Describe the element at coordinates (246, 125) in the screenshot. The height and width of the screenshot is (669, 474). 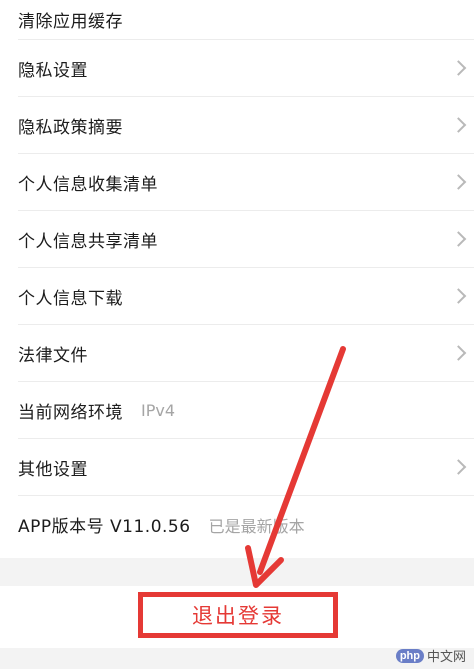
I see `privacy-policy-summary-item: 隐私政策摘要` at that location.